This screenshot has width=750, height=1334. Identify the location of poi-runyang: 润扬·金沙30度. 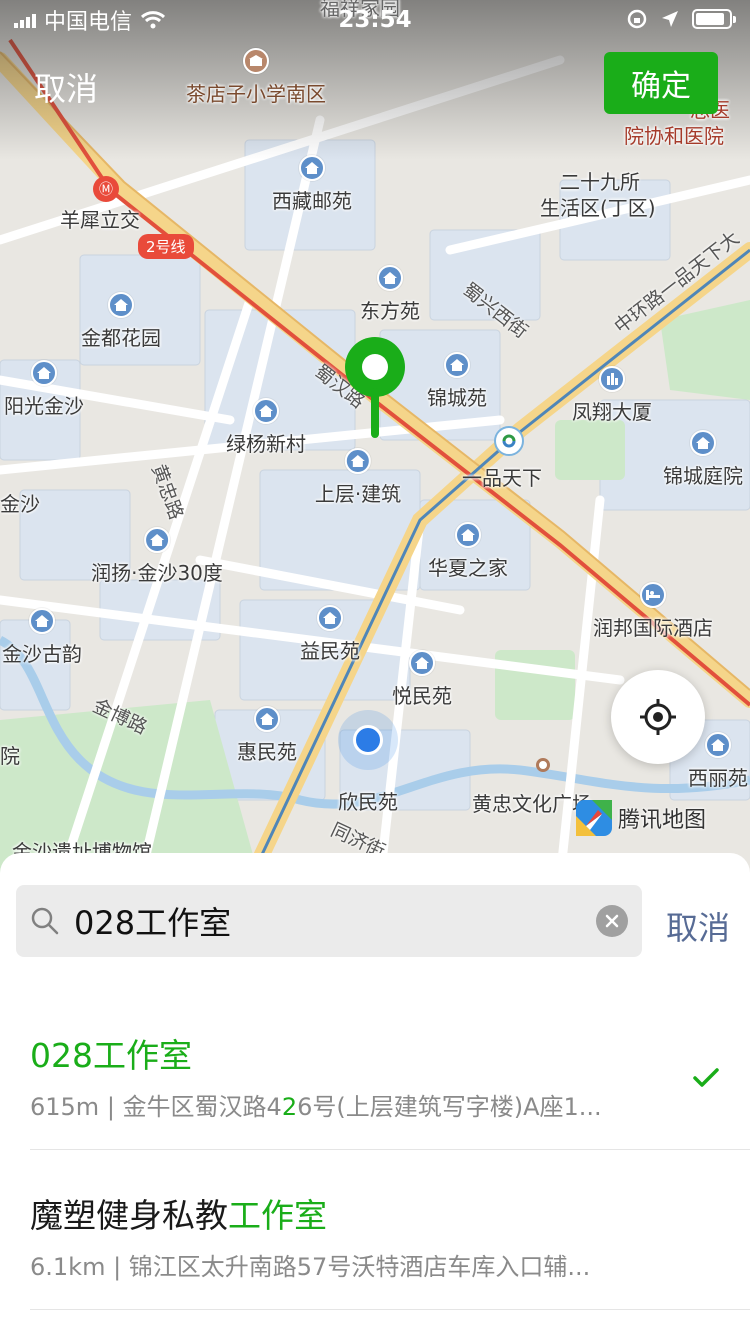
(157, 556).